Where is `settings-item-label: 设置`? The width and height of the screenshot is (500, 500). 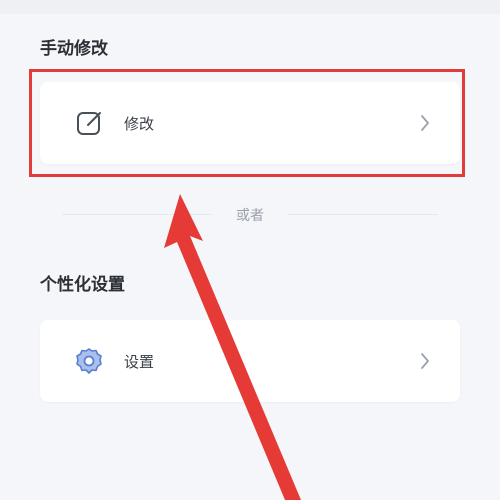 settings-item-label: 设置 is located at coordinates (139, 362).